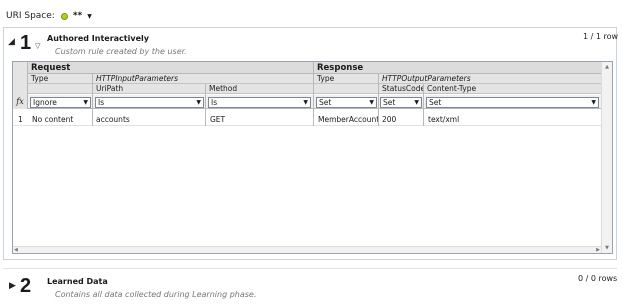 The image size is (623, 305). What do you see at coordinates (310, 268) in the screenshot?
I see `section-divider` at bounding box center [310, 268].